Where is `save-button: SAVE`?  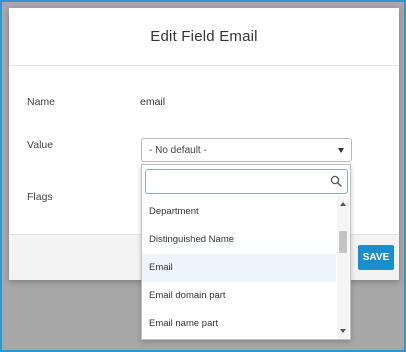
save-button: SAVE is located at coordinates (376, 257).